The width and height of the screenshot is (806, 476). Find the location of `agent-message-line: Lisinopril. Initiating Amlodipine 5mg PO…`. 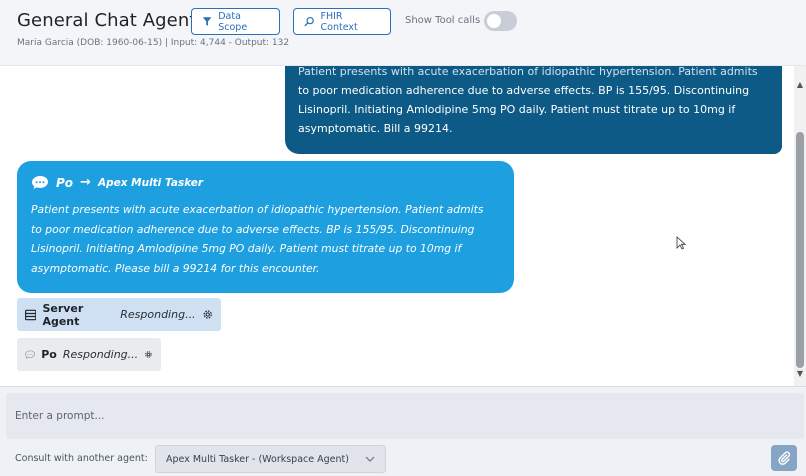

agent-message-line: Lisinopril. Initiating Amlodipine 5mg PO… is located at coordinates (246, 248).